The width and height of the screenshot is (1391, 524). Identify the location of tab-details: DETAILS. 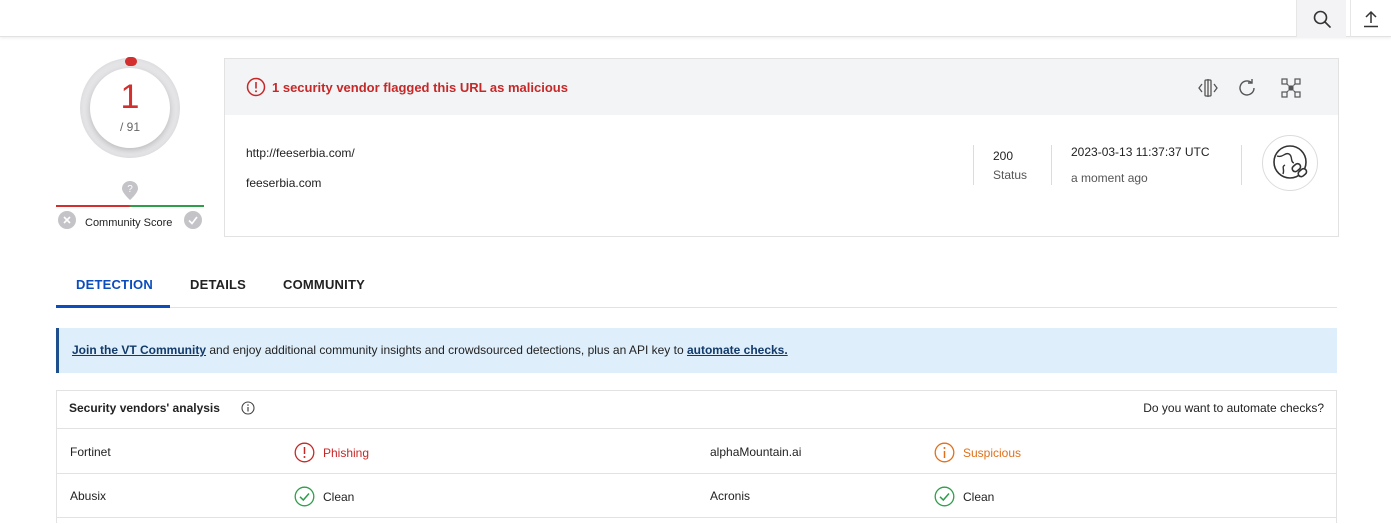
(218, 284).